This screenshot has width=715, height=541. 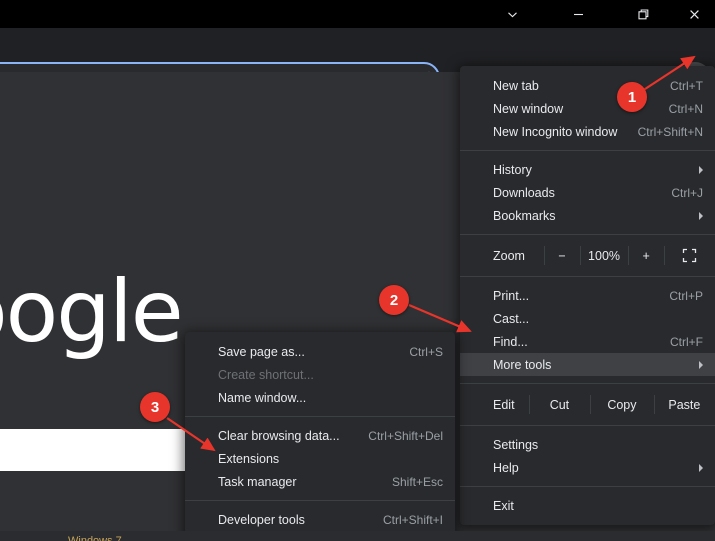 I want to click on paste-button: Paste, so click(x=684, y=404).